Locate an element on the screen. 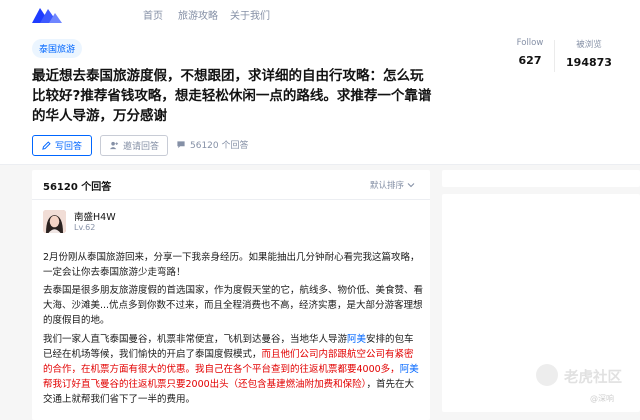 The width and height of the screenshot is (640, 420). watermark-text: 老虎社区 is located at coordinates (593, 378).